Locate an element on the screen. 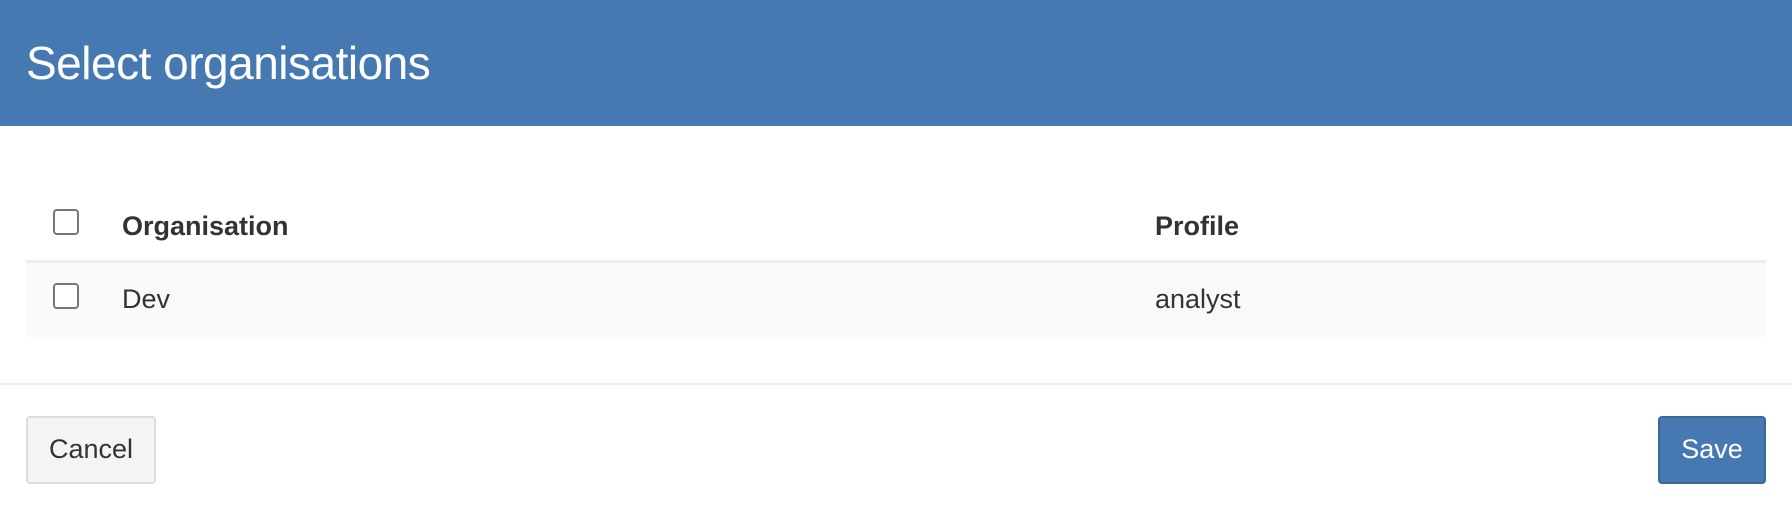  select-all-checkbox is located at coordinates (66, 221).